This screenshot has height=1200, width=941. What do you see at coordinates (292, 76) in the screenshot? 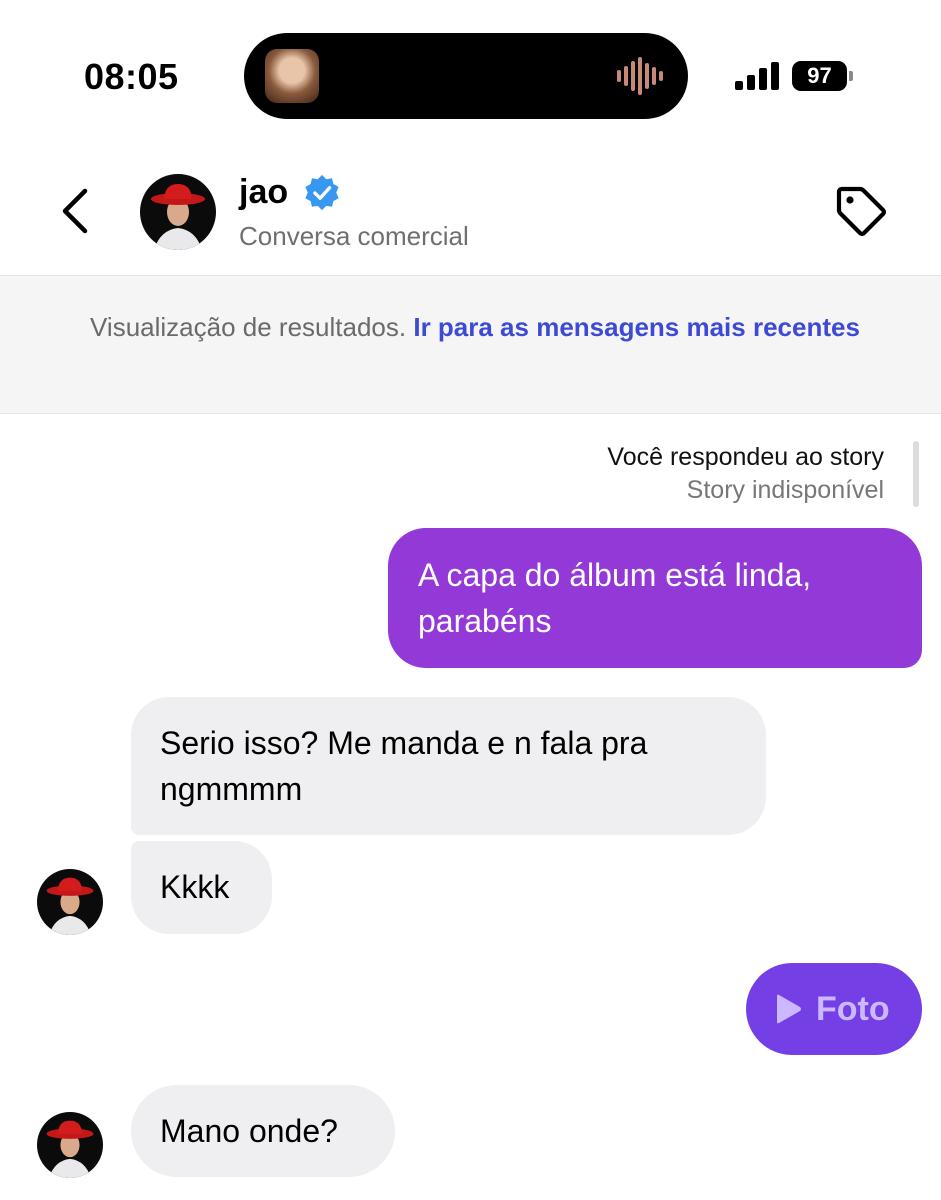
I see `now-playing-artwork` at bounding box center [292, 76].